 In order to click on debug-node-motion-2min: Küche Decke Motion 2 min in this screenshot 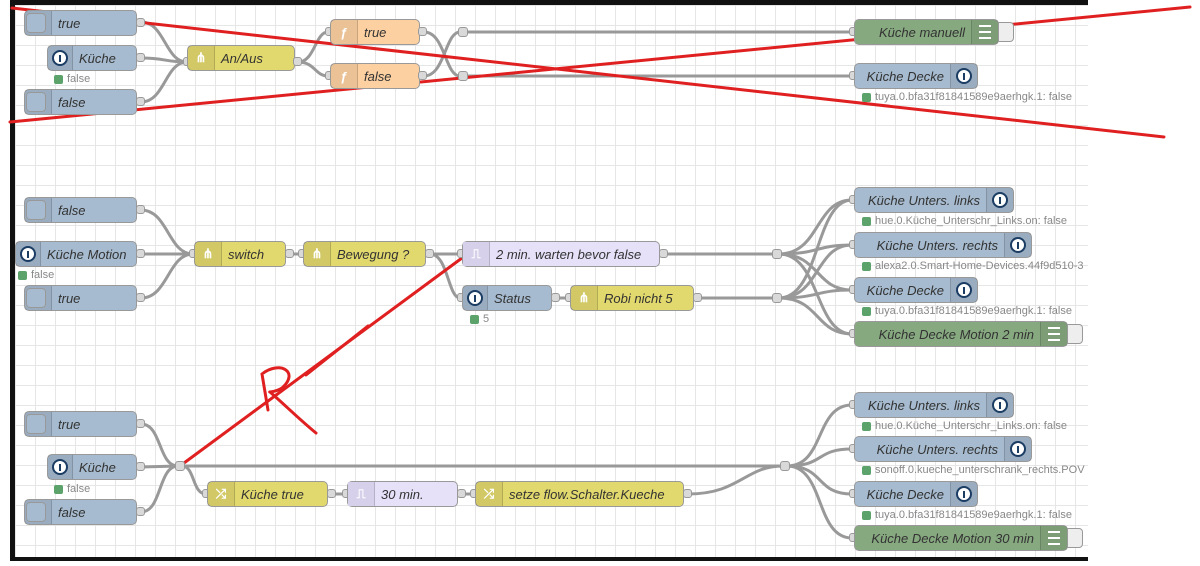, I will do `click(961, 334)`.